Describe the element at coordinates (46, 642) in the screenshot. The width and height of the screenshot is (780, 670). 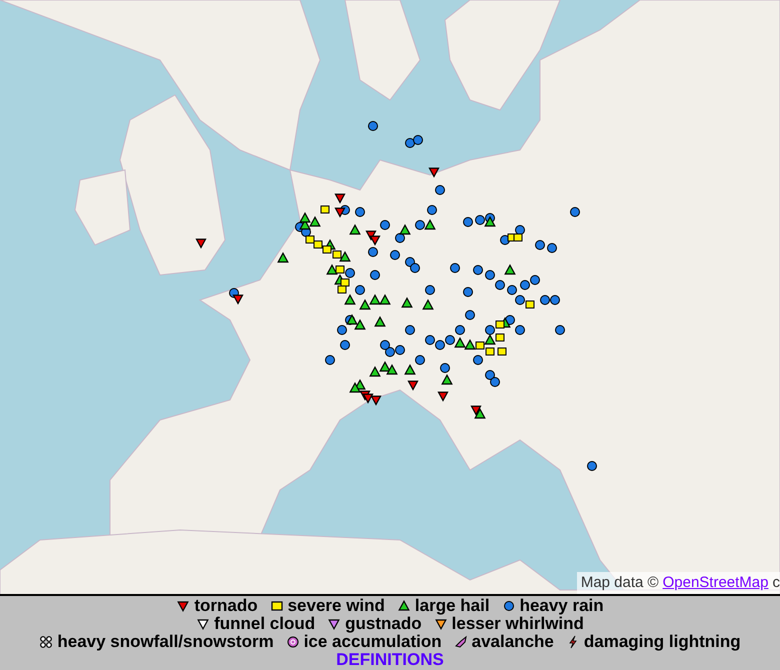
I see `snow-symbol-icon` at that location.